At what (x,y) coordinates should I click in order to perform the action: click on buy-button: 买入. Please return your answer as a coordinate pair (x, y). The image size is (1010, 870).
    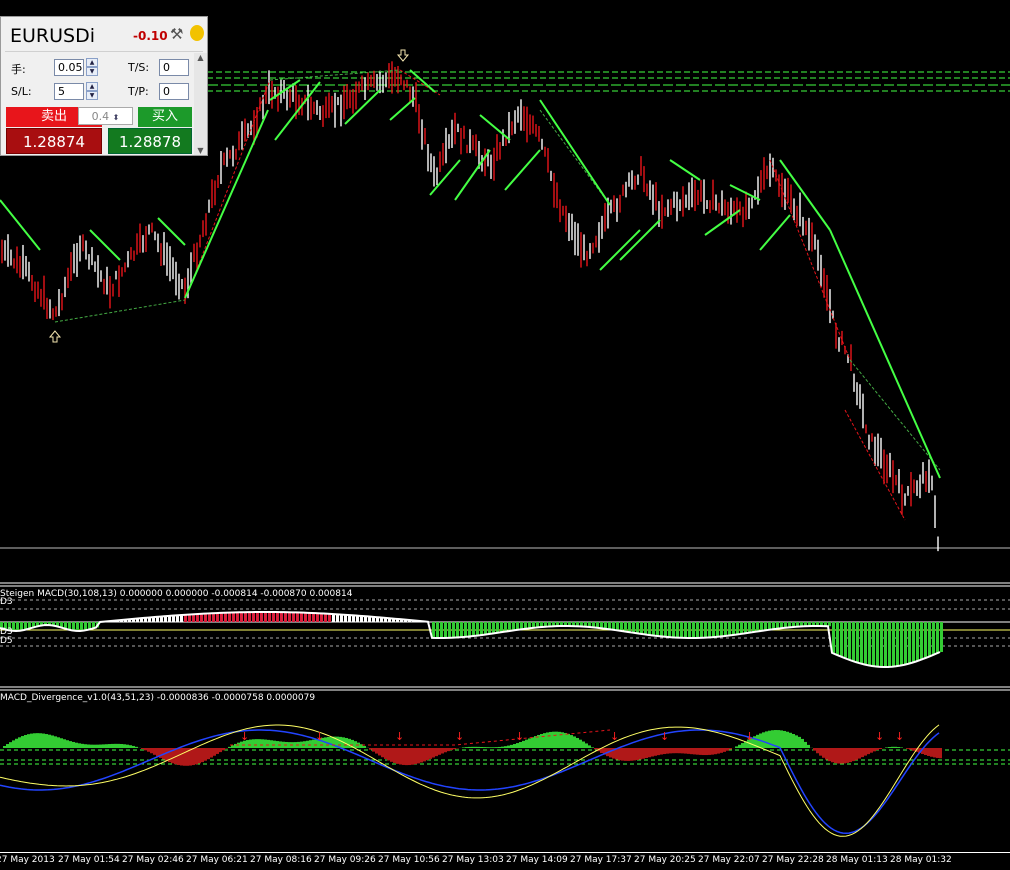
    Looking at the image, I should click on (165, 117).